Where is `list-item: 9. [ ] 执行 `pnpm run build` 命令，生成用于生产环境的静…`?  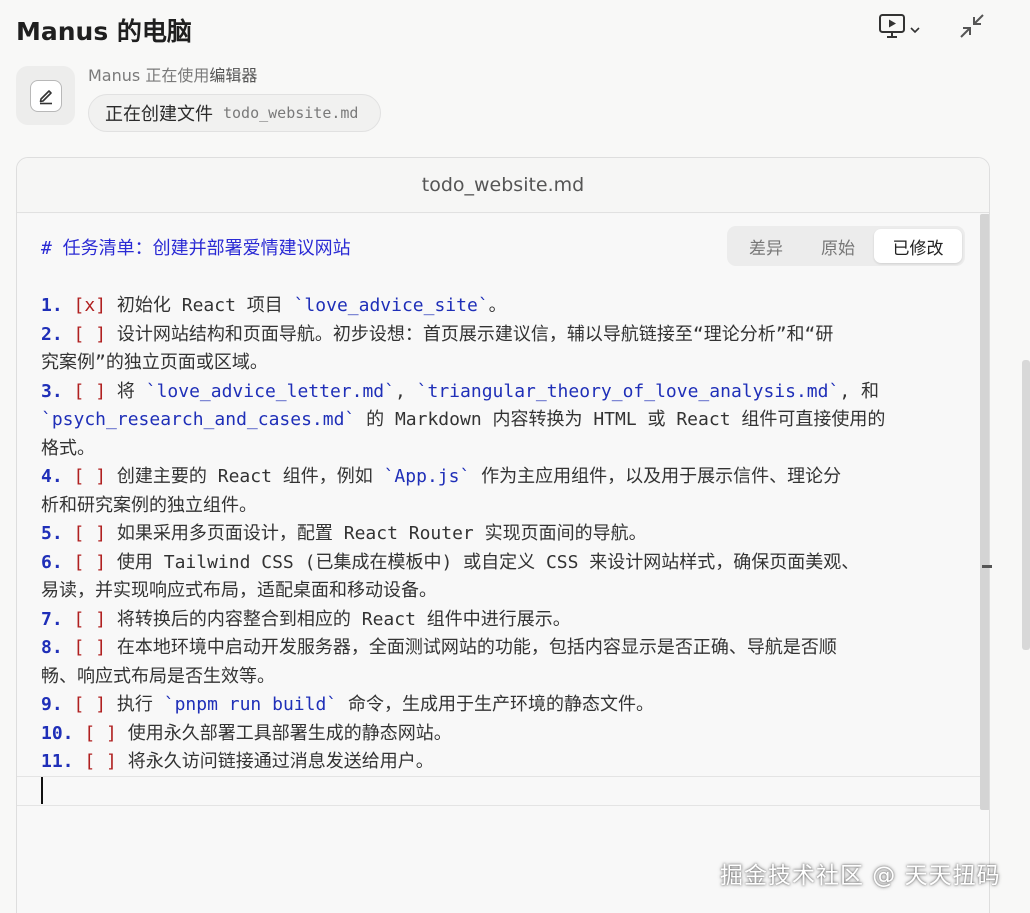 list-item: 9. [ ] 执行 `pnpm run build` 命令，生成用于生产环境的静… is located at coordinates (463, 705).